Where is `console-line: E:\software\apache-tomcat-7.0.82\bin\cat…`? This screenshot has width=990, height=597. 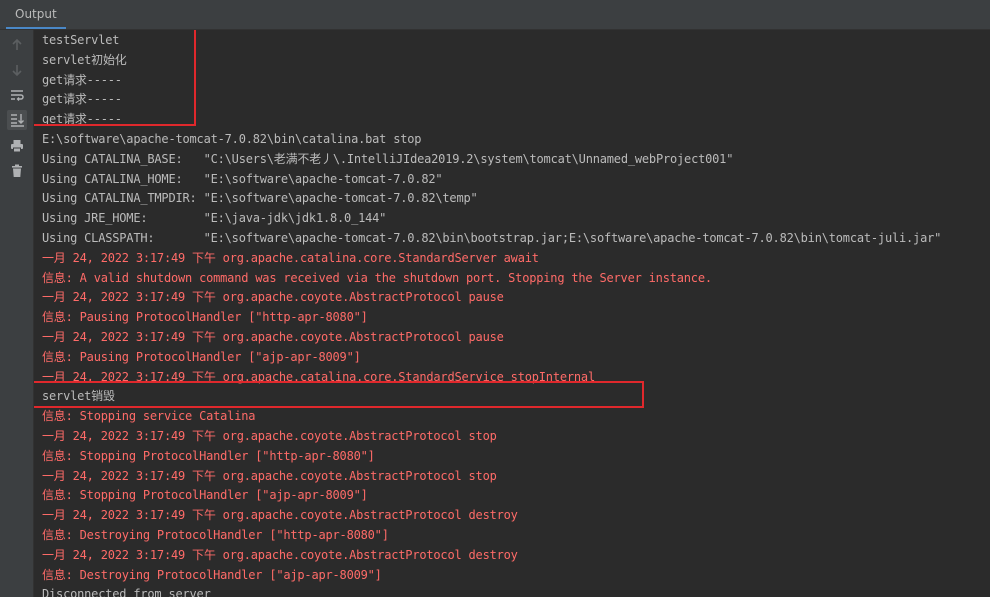
console-line: E:\software\apache-tomcat-7.0.82\bin\cat… is located at coordinates (232, 139).